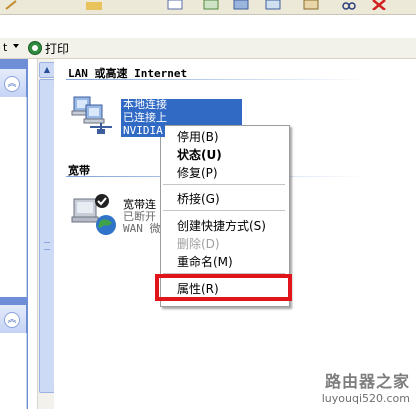 This screenshot has width=416, height=409. What do you see at coordinates (175, 5) in the screenshot?
I see `views-icon` at bounding box center [175, 5].